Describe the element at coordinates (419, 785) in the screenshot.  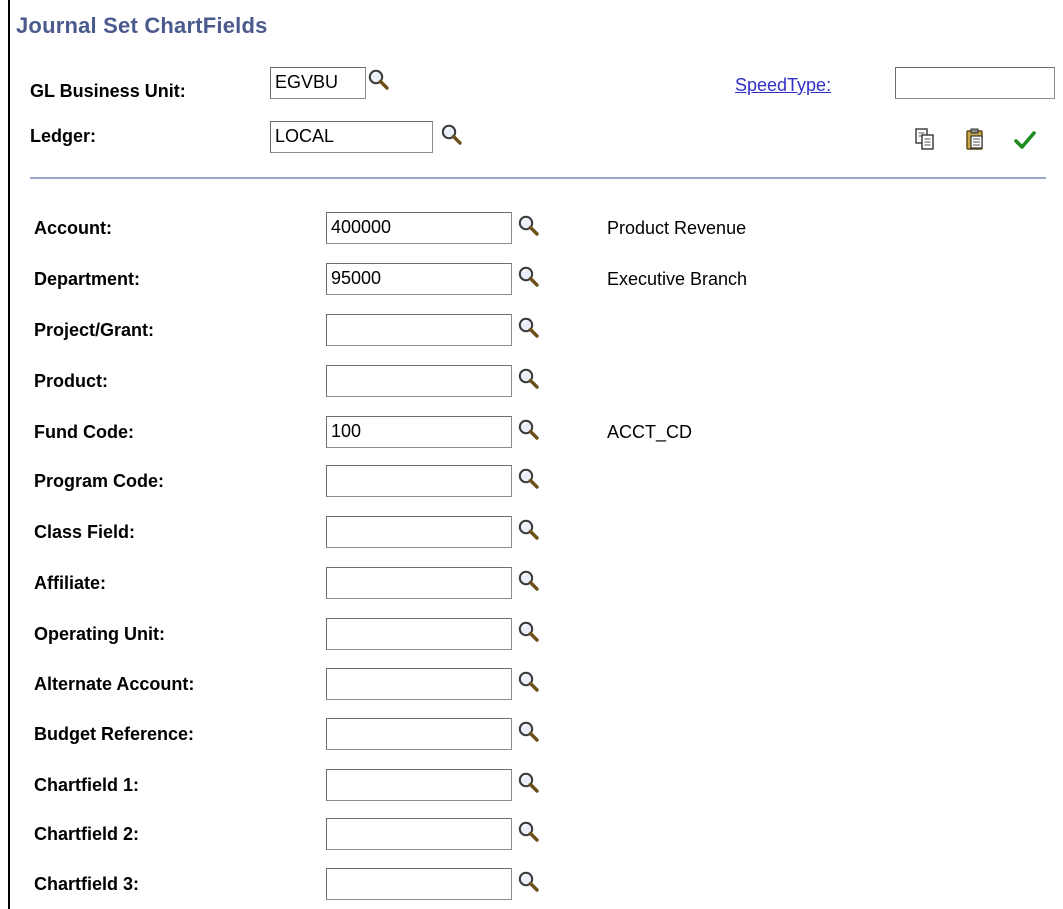
I see `chartfield-1-field` at that location.